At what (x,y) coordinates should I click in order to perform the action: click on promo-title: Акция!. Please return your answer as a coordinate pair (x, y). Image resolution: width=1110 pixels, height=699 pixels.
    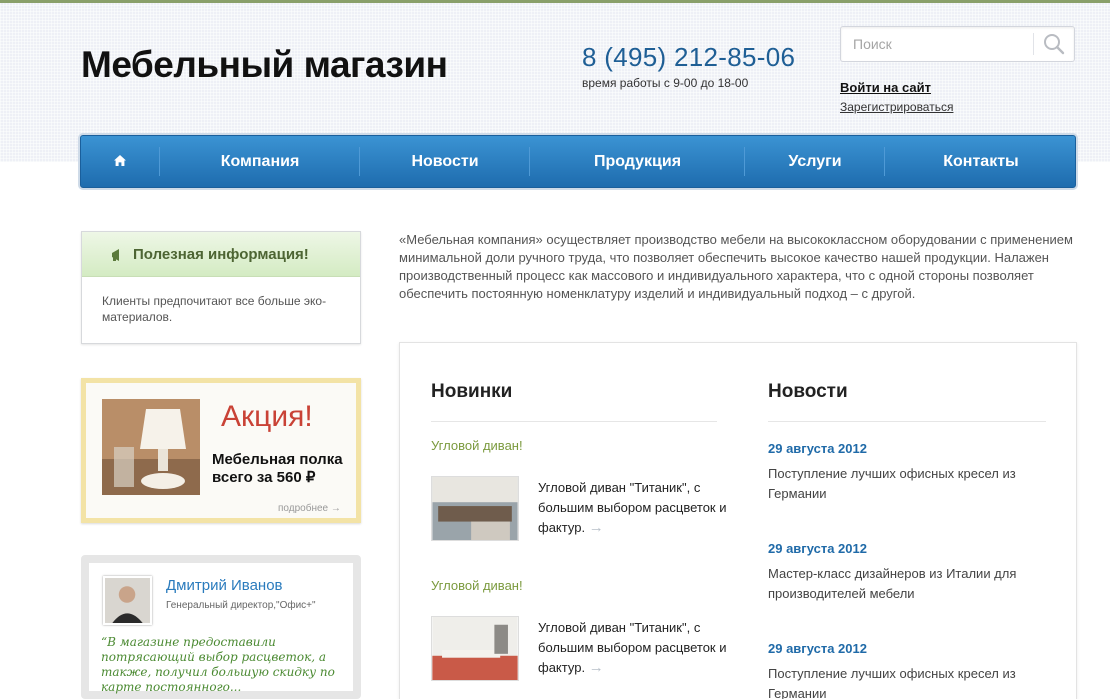
    Looking at the image, I should click on (267, 416).